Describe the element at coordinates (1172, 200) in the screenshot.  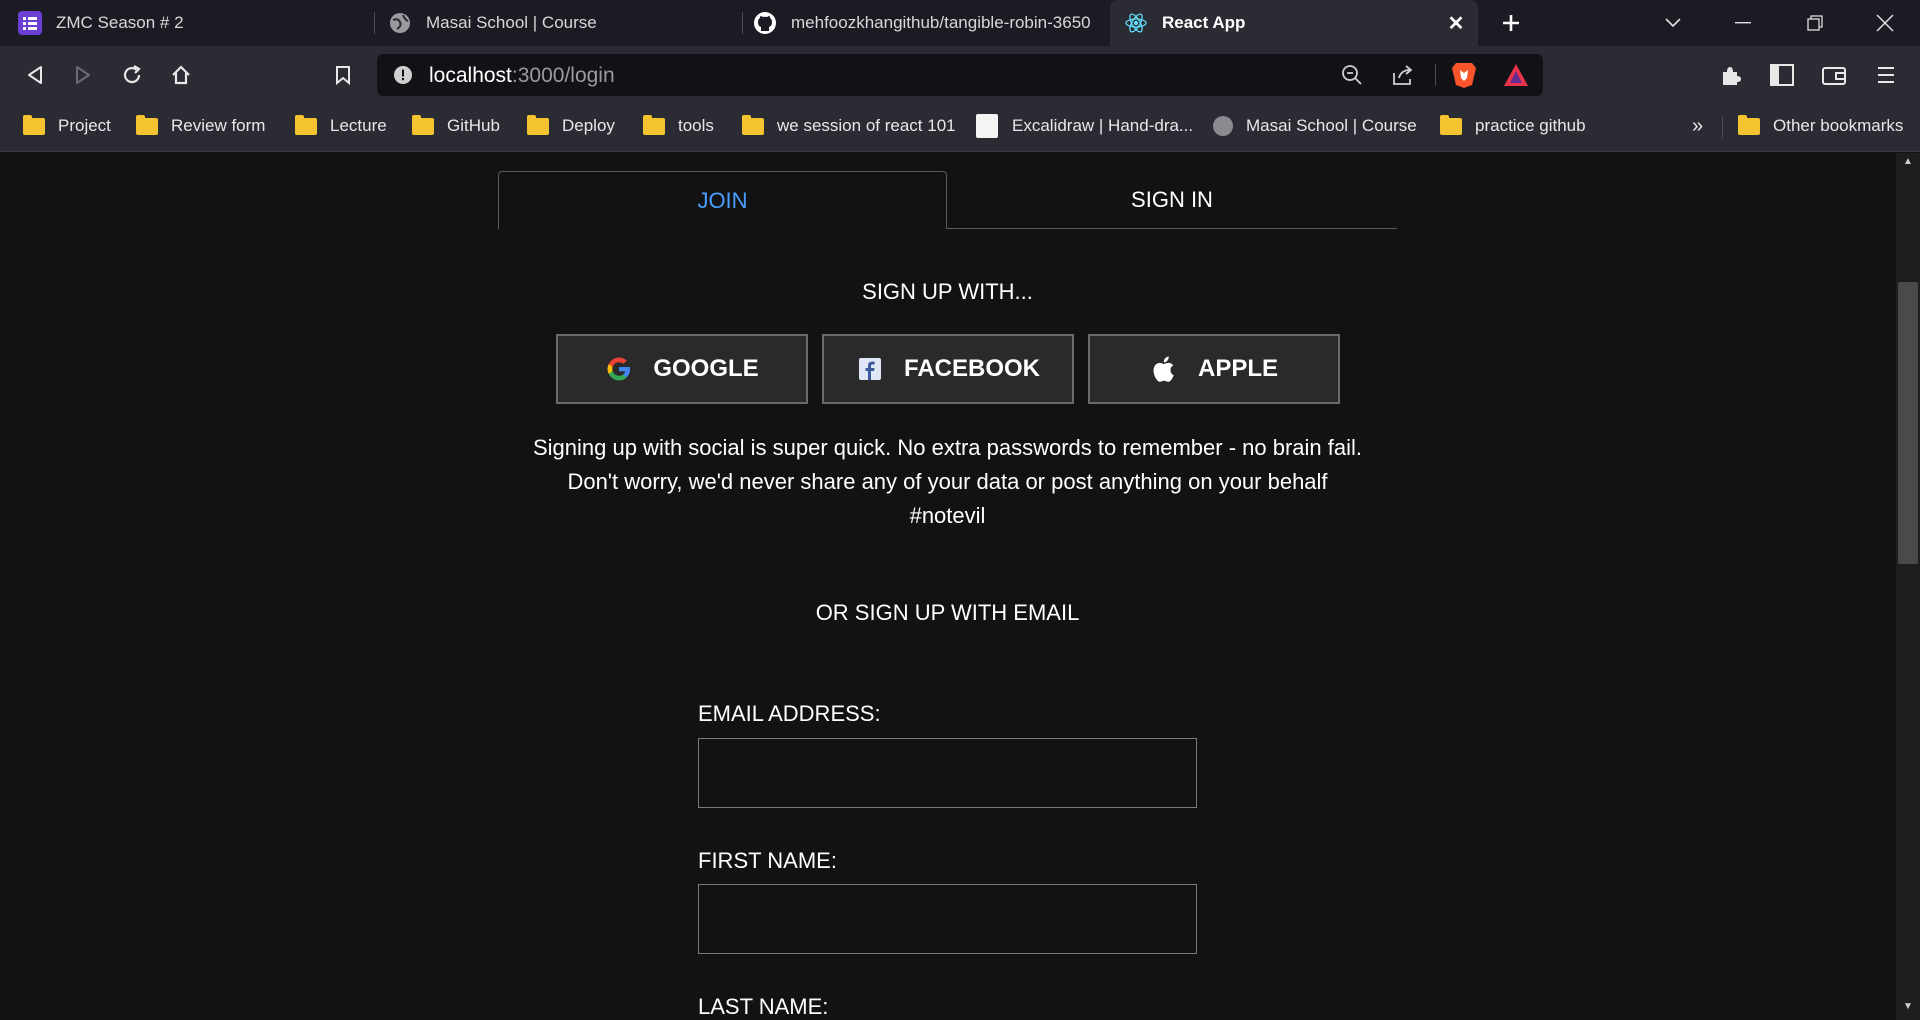
I see `tab-sign-in: SIGN IN` at that location.